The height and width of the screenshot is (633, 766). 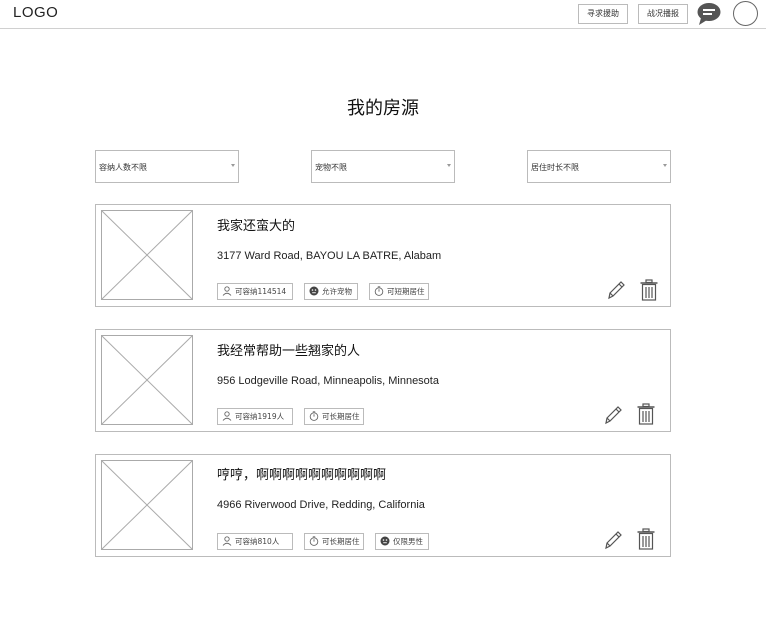 What do you see at coordinates (288, 349) in the screenshot?
I see `listing-title: 我经常帮助一些翘家的人` at bounding box center [288, 349].